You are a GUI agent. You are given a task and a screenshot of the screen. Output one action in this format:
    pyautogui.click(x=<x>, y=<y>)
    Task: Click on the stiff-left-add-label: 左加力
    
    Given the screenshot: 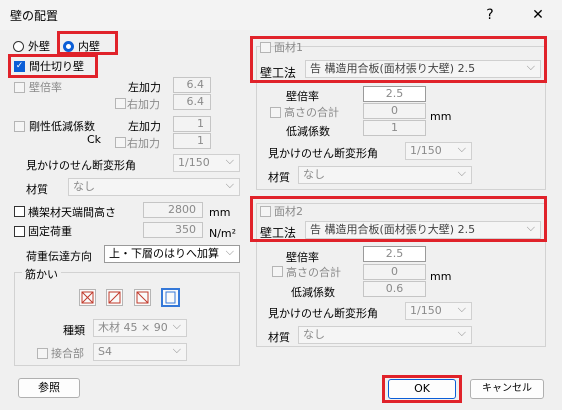 What is the action you would take?
    pyautogui.click(x=144, y=126)
    